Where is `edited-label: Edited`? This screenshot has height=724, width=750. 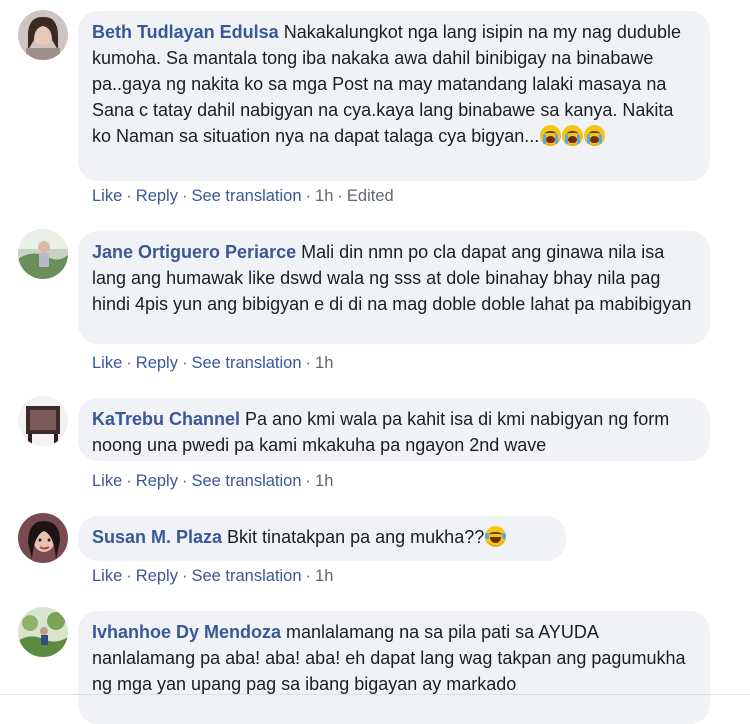
edited-label: Edited is located at coordinates (370, 196).